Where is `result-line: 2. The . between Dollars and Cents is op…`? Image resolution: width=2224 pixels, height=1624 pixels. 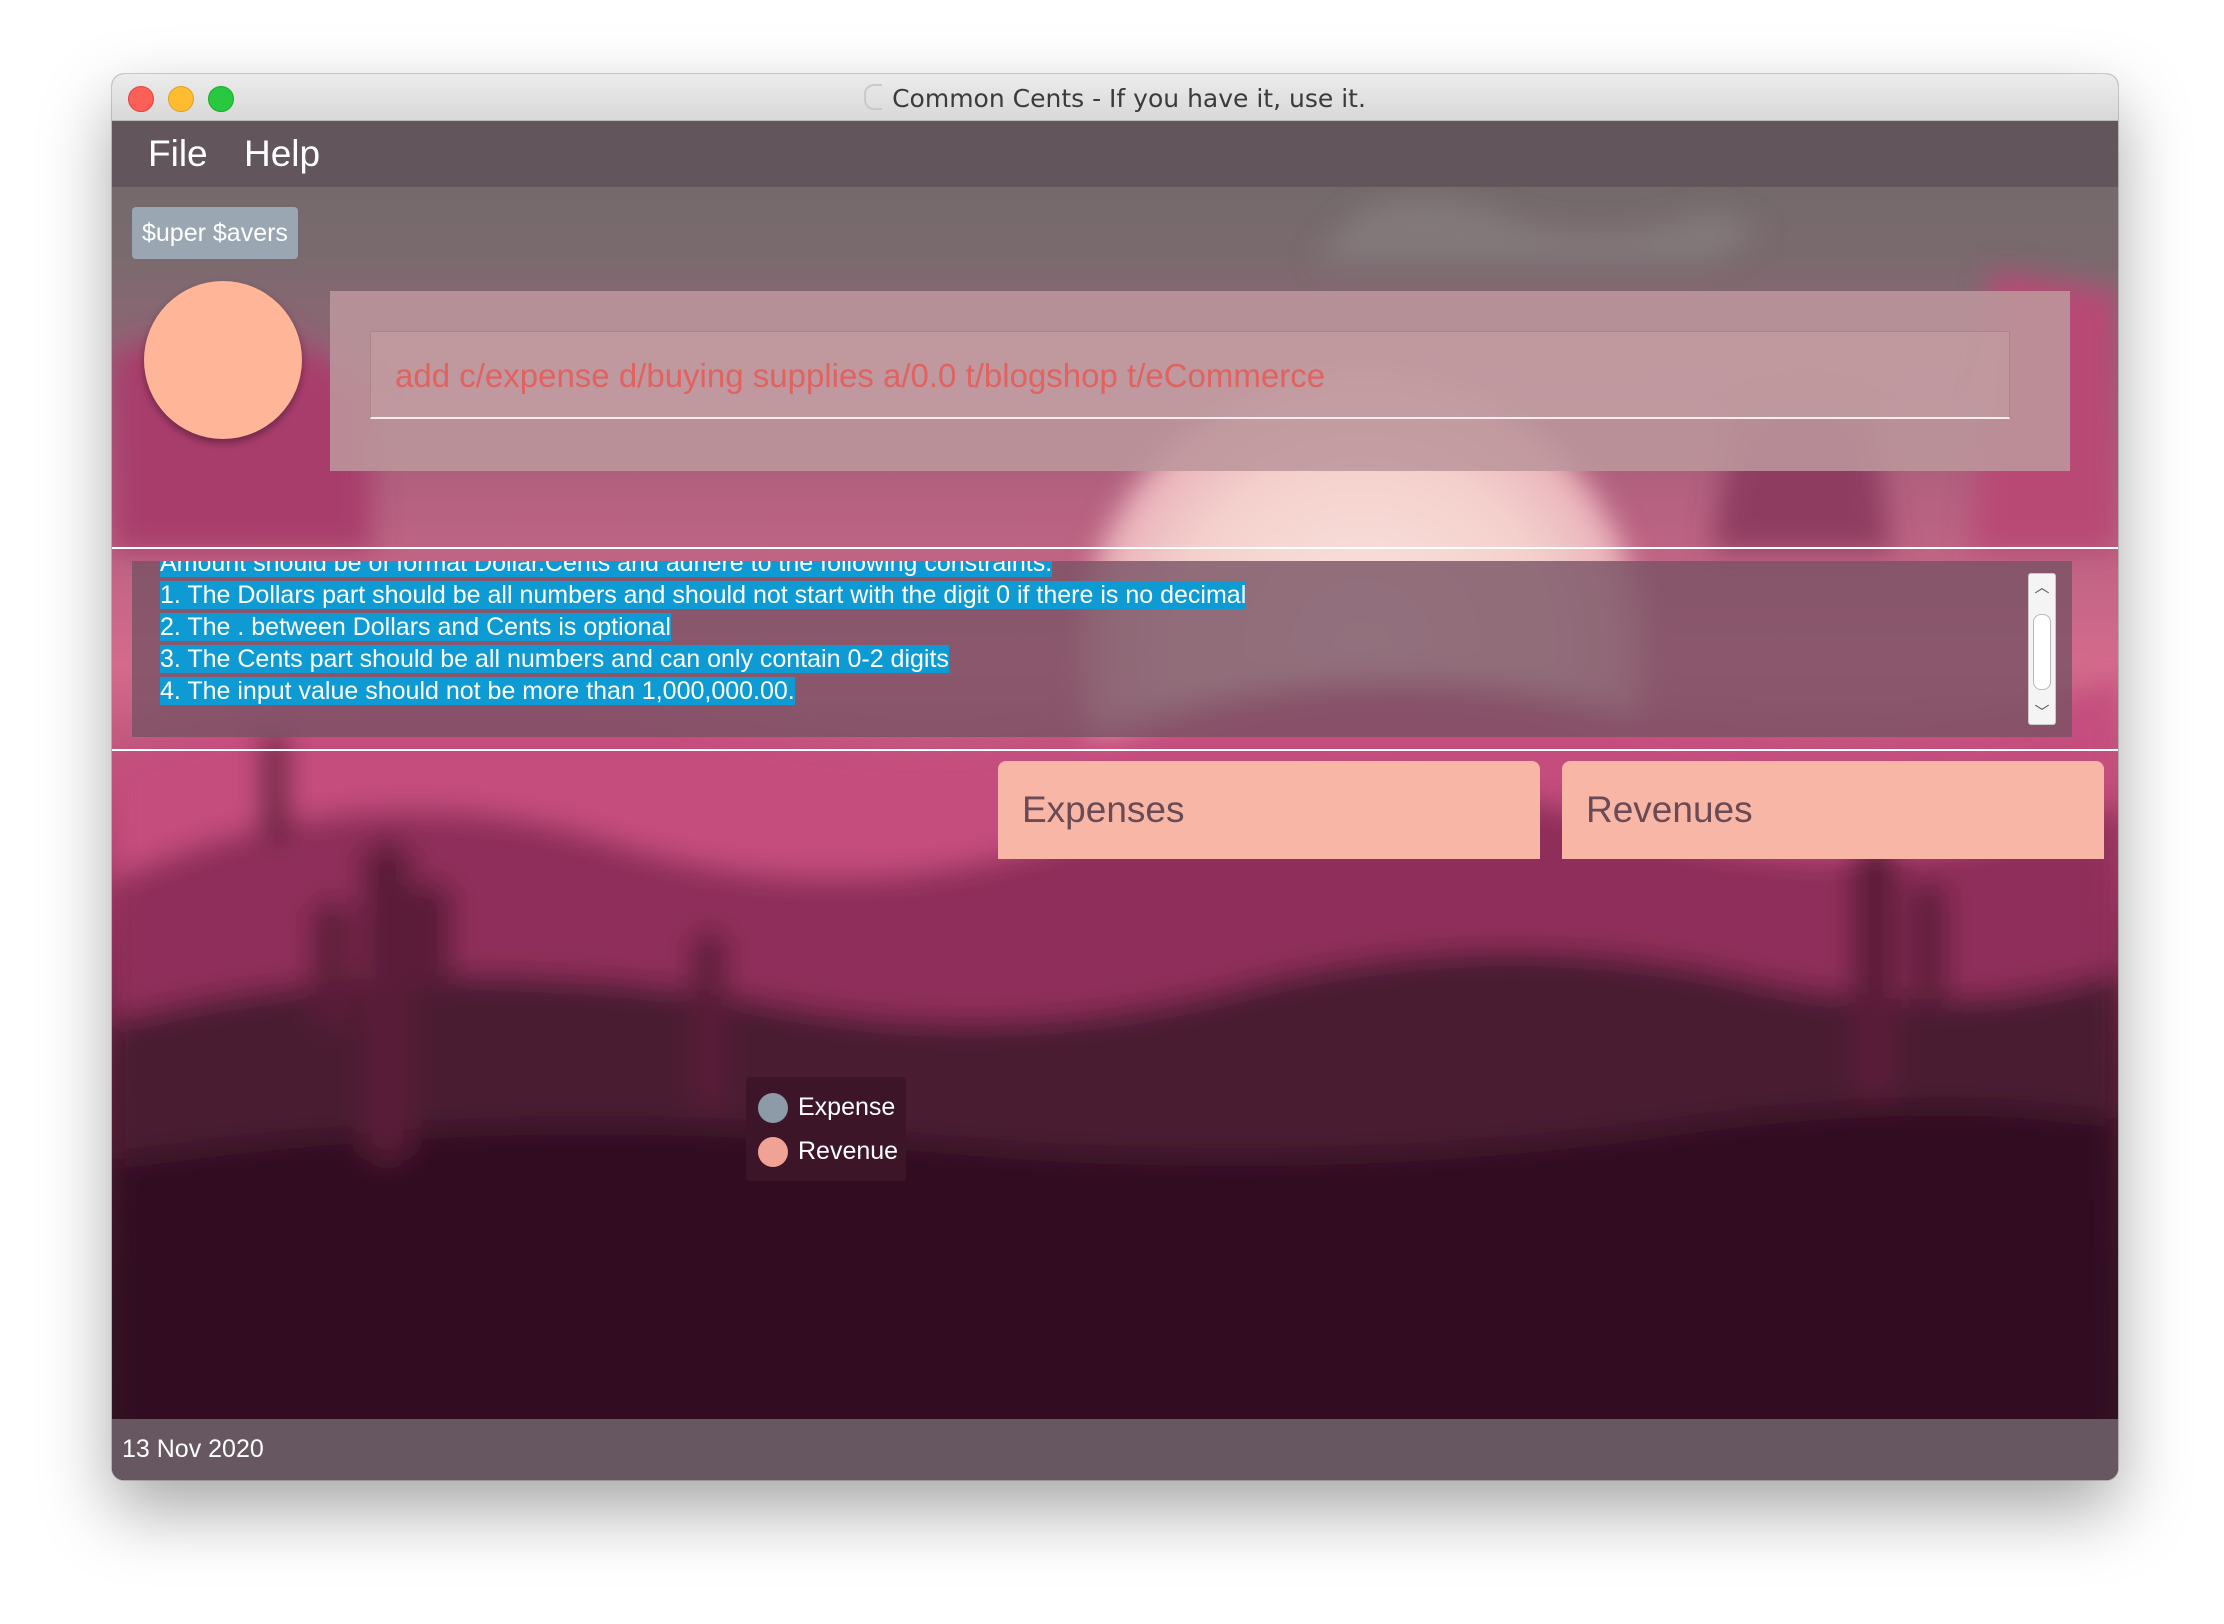 result-line: 2. The . between Dollars and Cents is op… is located at coordinates (415, 627).